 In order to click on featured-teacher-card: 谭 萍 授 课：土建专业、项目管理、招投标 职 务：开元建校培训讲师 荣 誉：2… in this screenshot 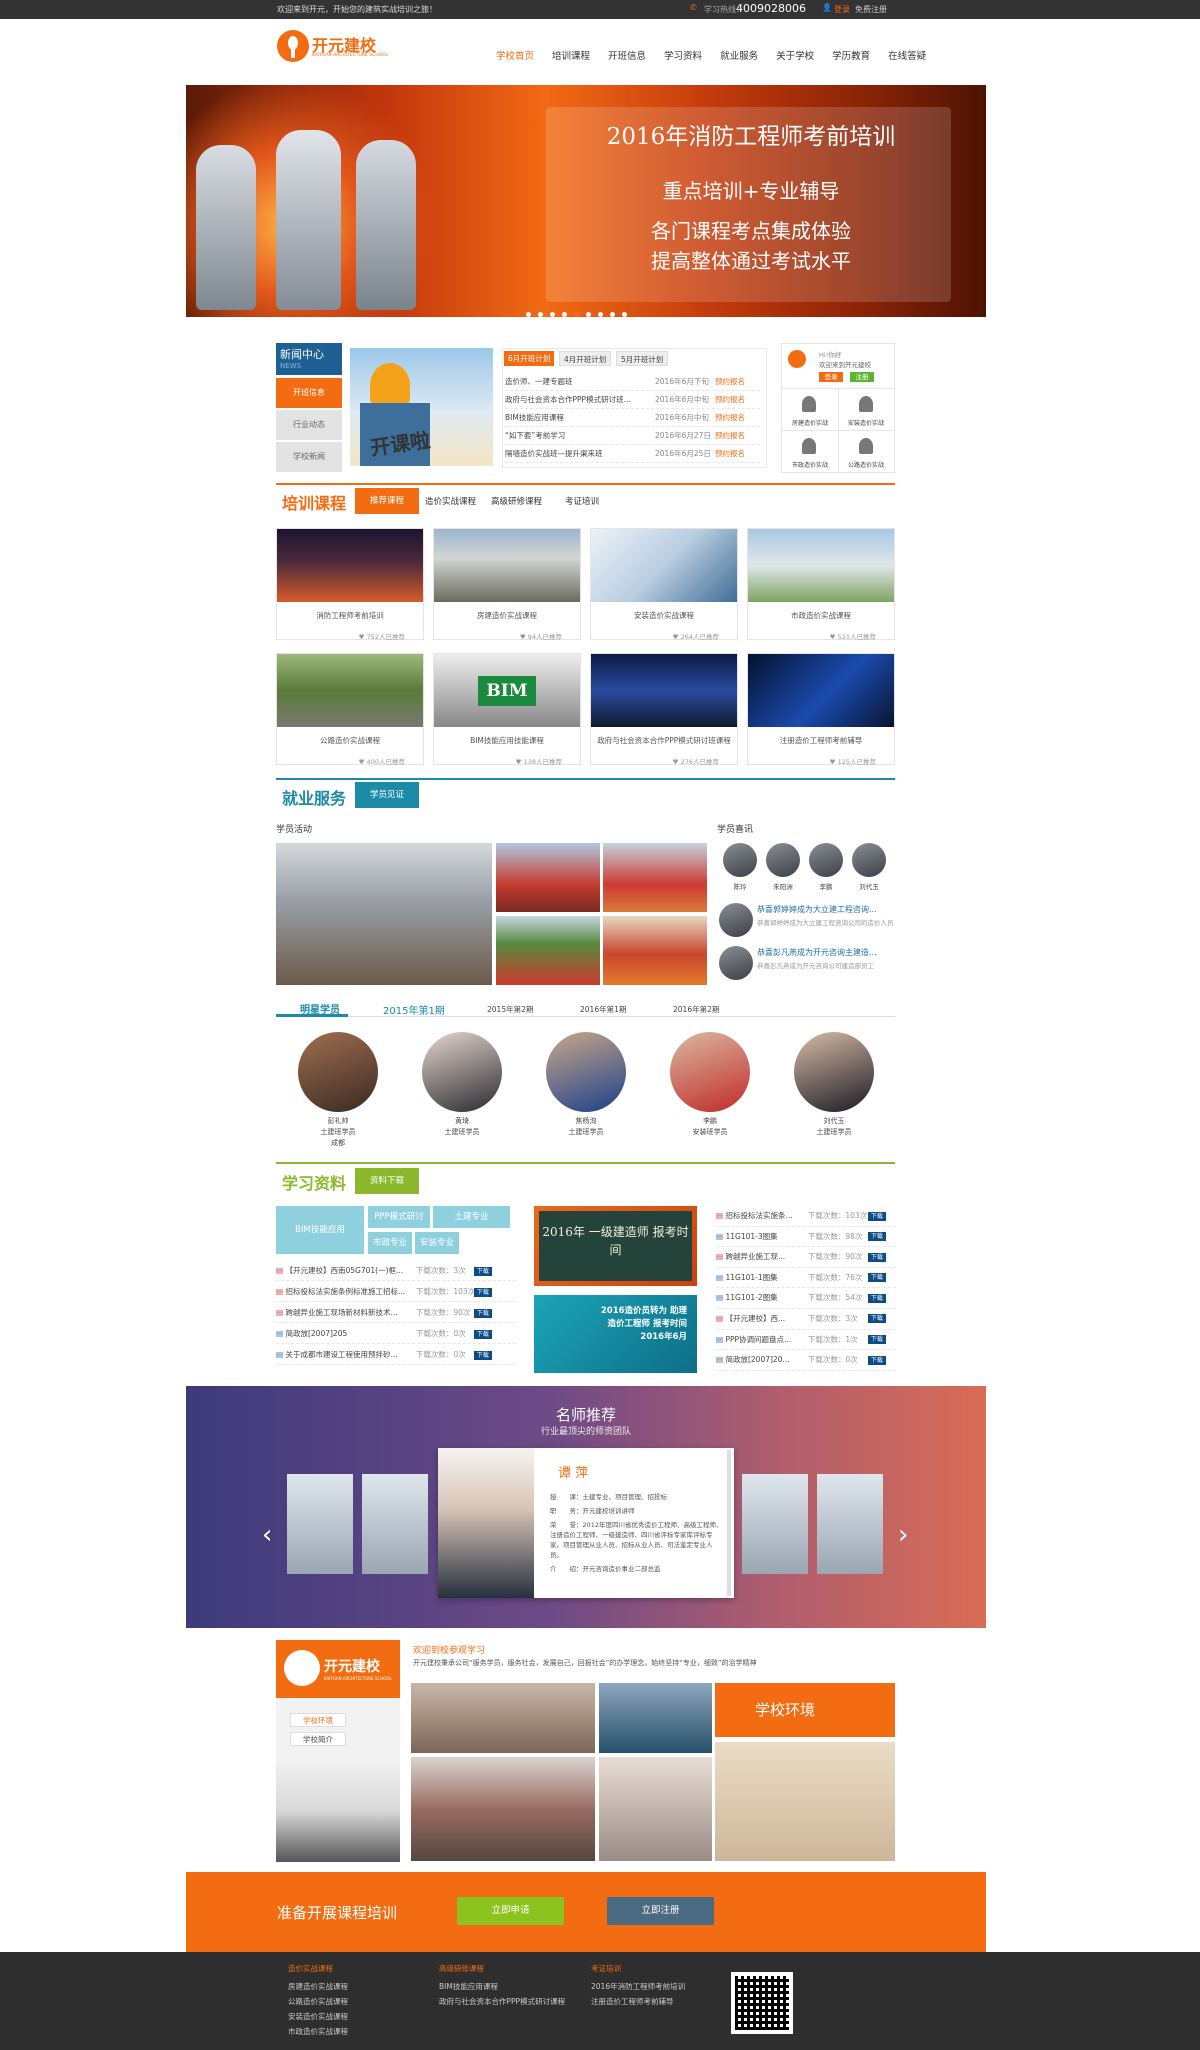, I will do `click(586, 1523)`.